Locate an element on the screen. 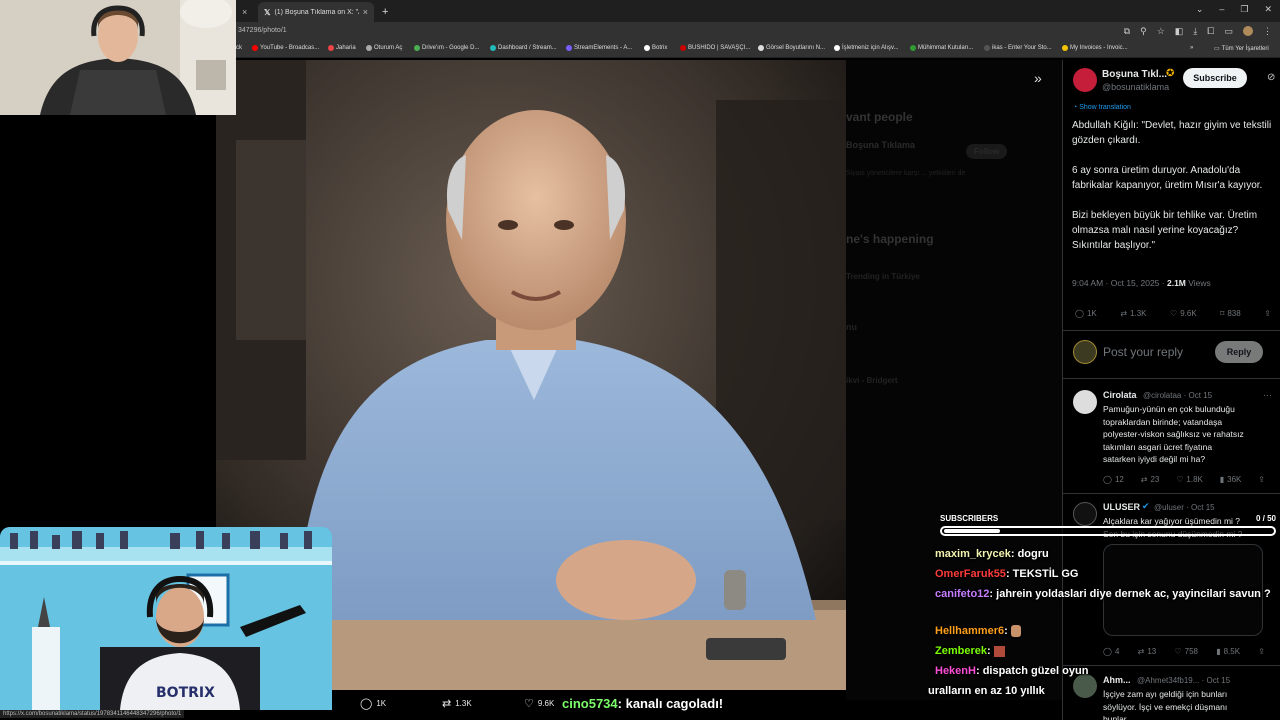 The height and width of the screenshot is (720, 1280). view-count: 2.1M is located at coordinates (1176, 283).